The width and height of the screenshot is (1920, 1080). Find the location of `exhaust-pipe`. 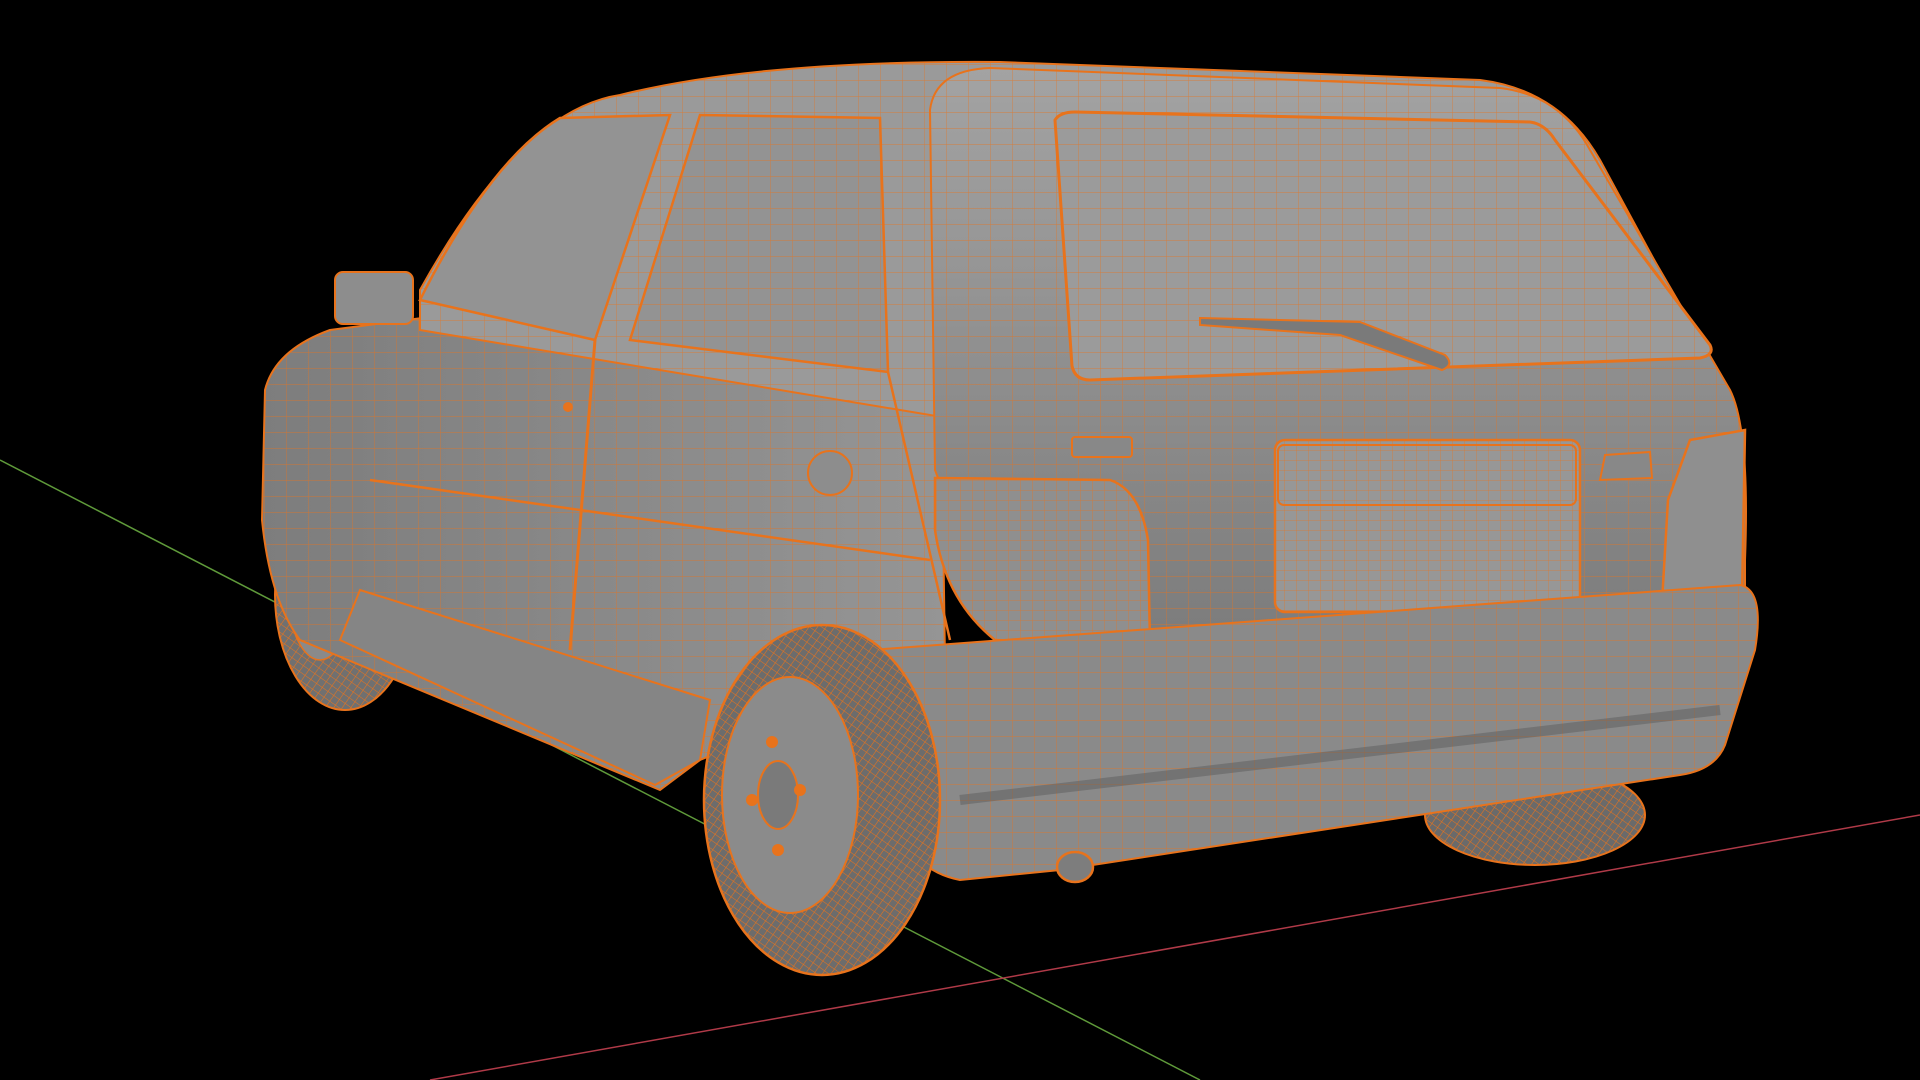

exhaust-pipe is located at coordinates (1075, 867).